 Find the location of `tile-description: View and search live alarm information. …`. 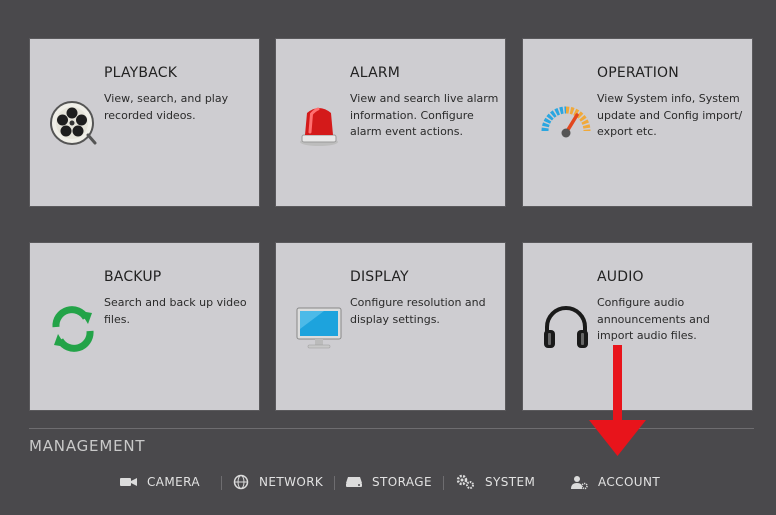

tile-description: View and search live alarm information. … is located at coordinates (424, 115).